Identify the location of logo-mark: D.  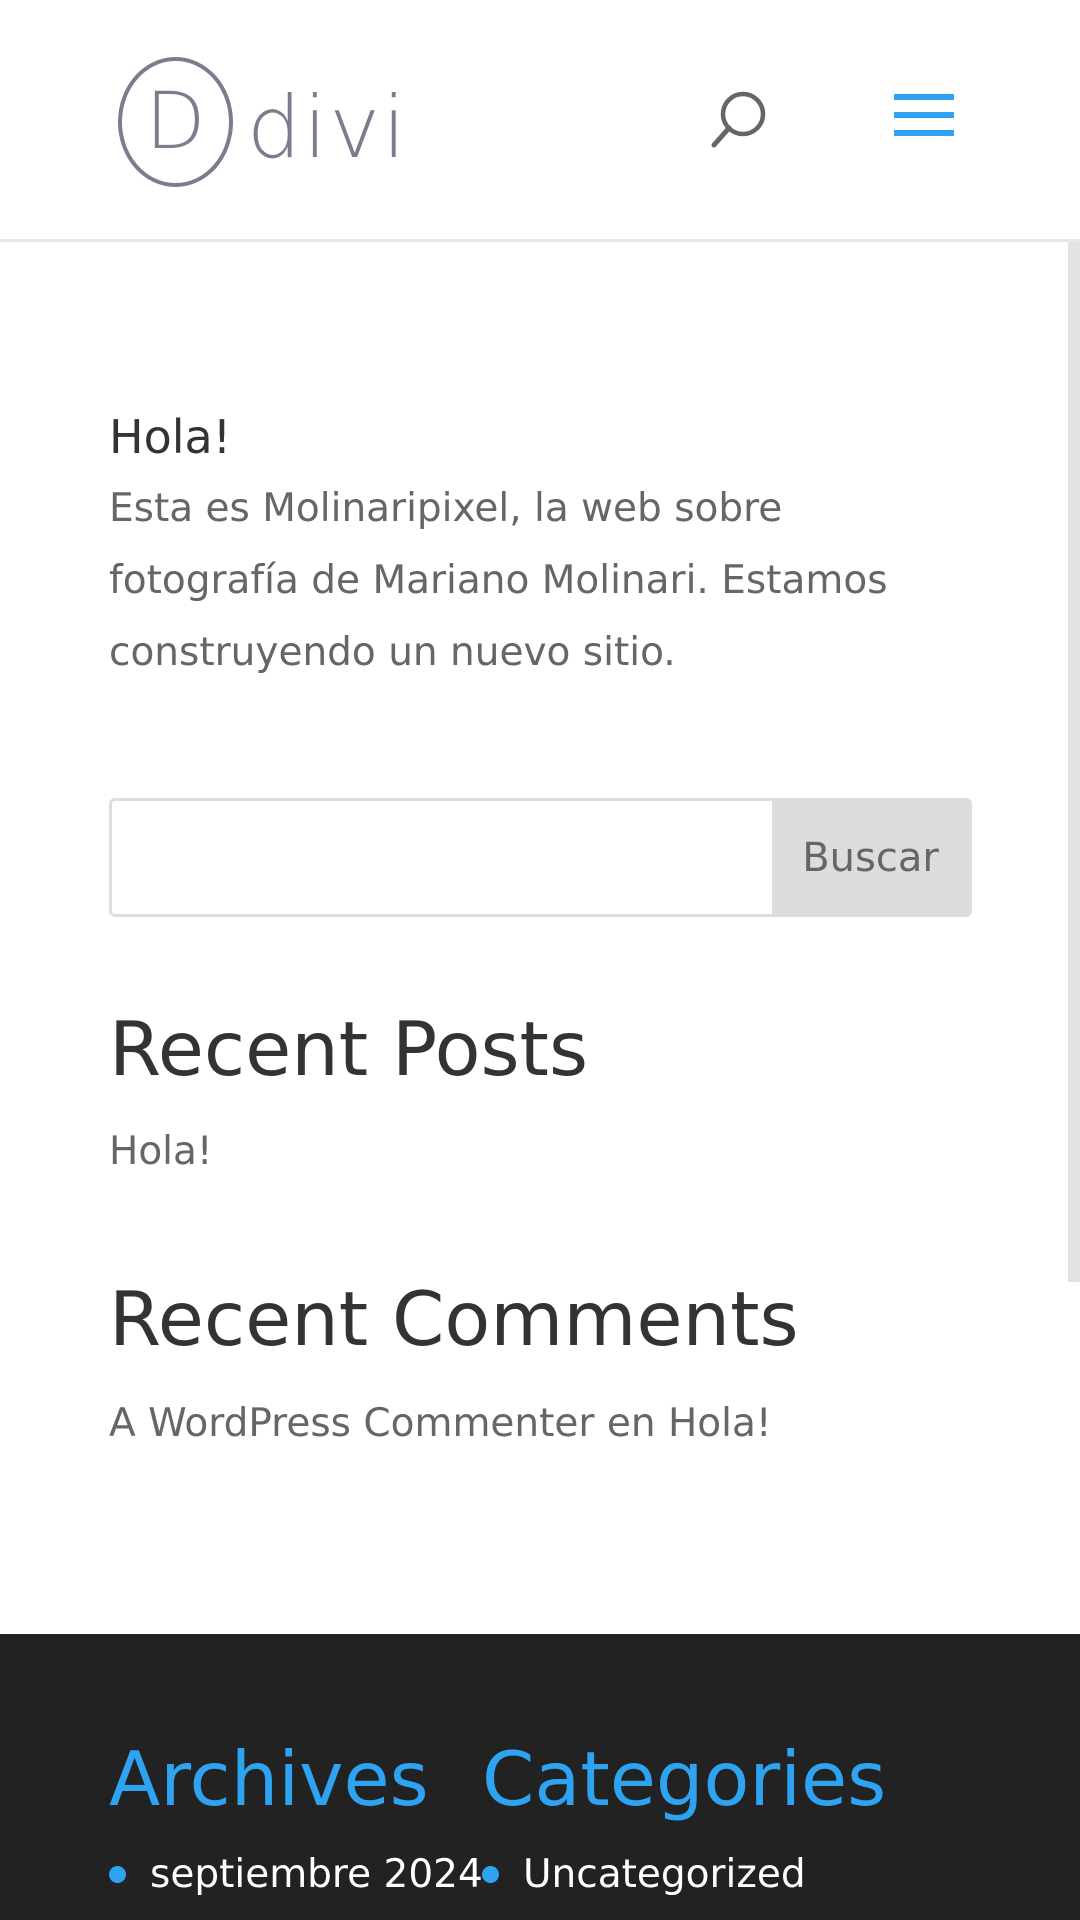
(175, 122).